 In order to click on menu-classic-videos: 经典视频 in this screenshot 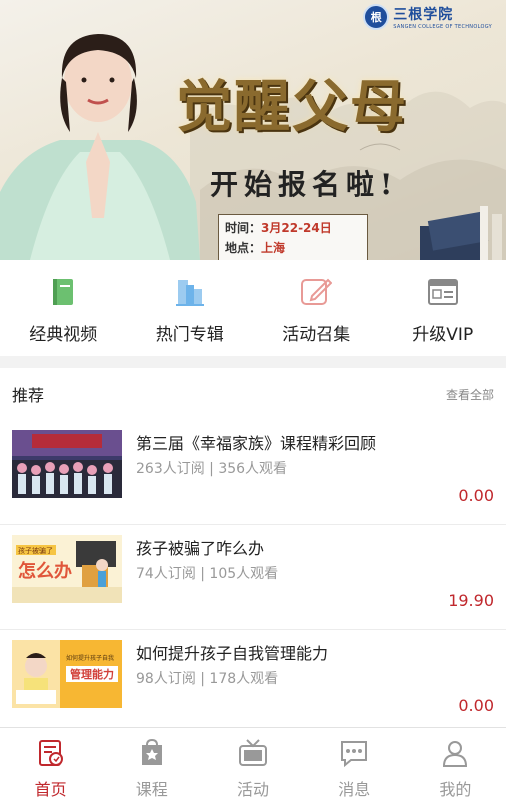, I will do `click(63, 308)`.